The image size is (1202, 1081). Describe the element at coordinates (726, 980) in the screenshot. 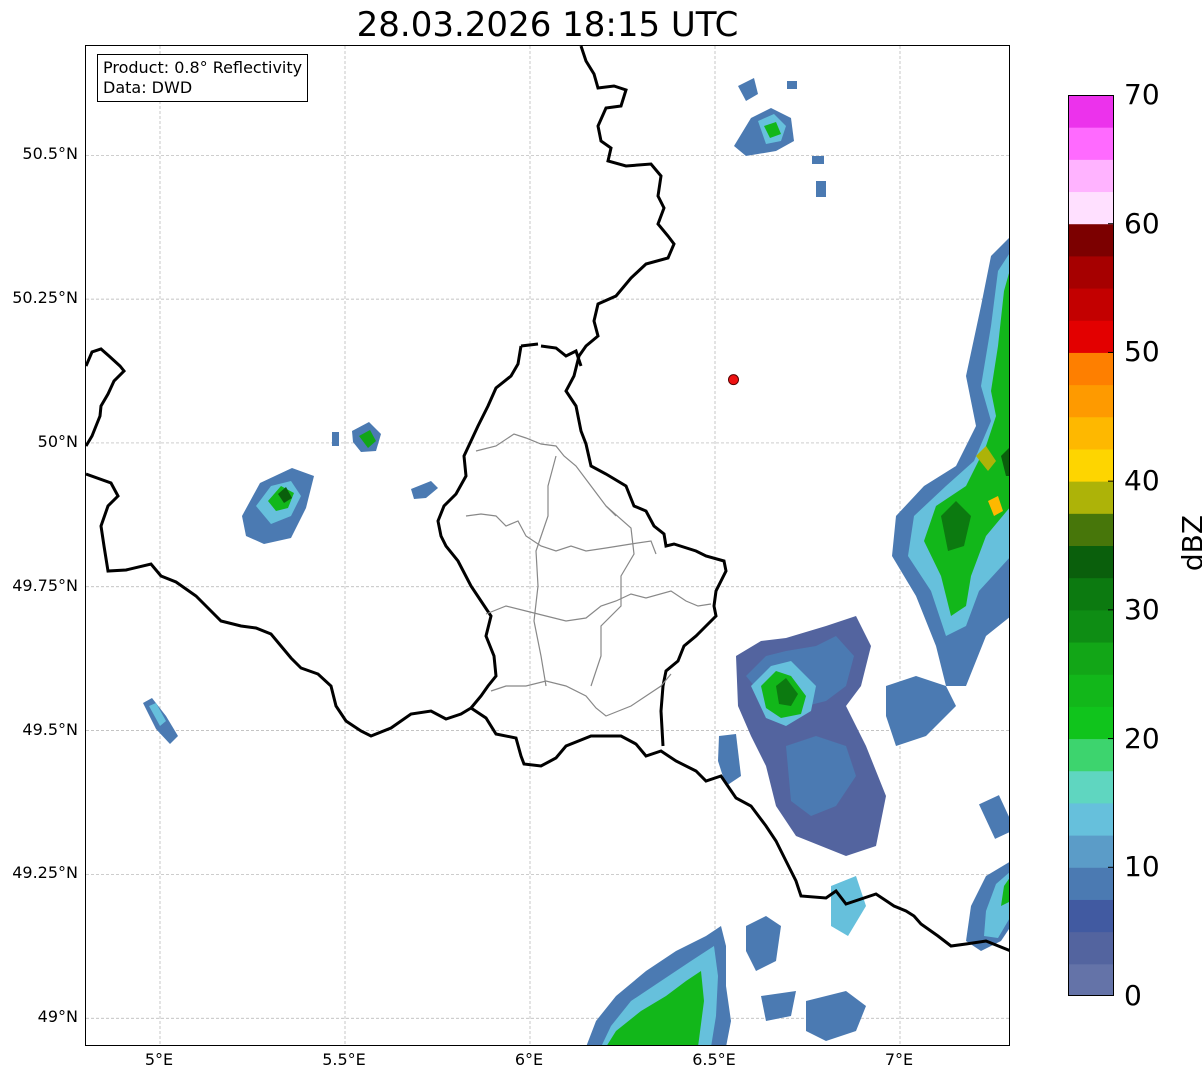

I see `echo-south-bottom` at that location.